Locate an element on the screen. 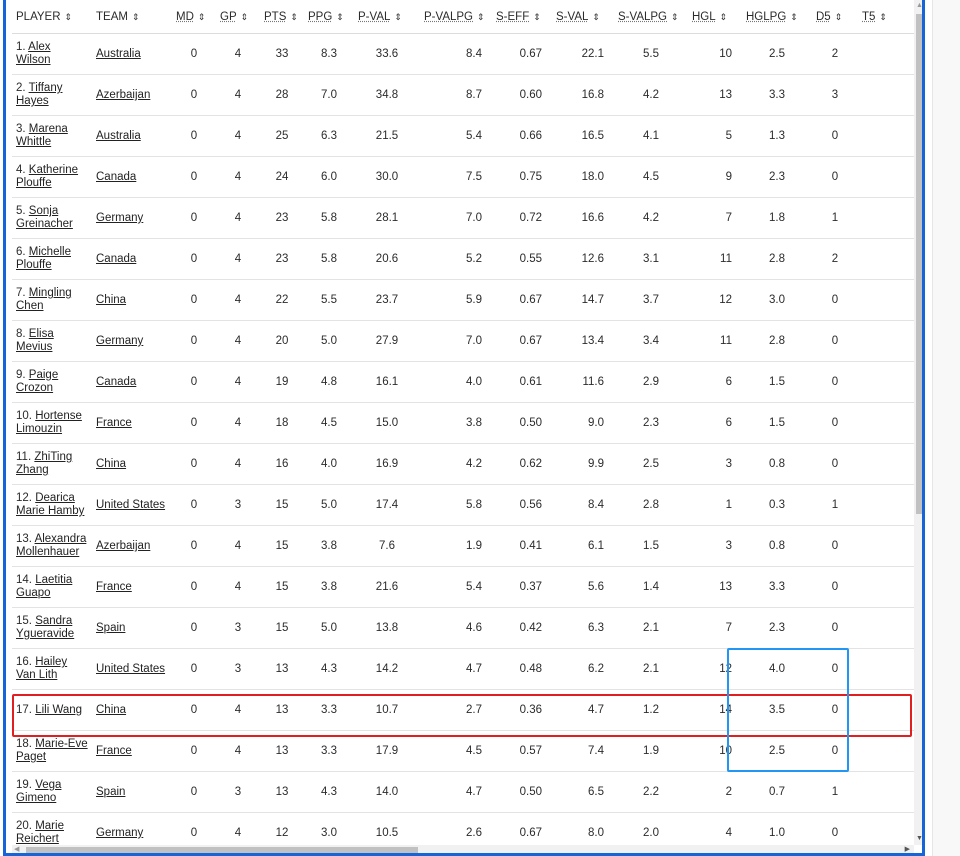  team-cell: United States is located at coordinates (132, 669).